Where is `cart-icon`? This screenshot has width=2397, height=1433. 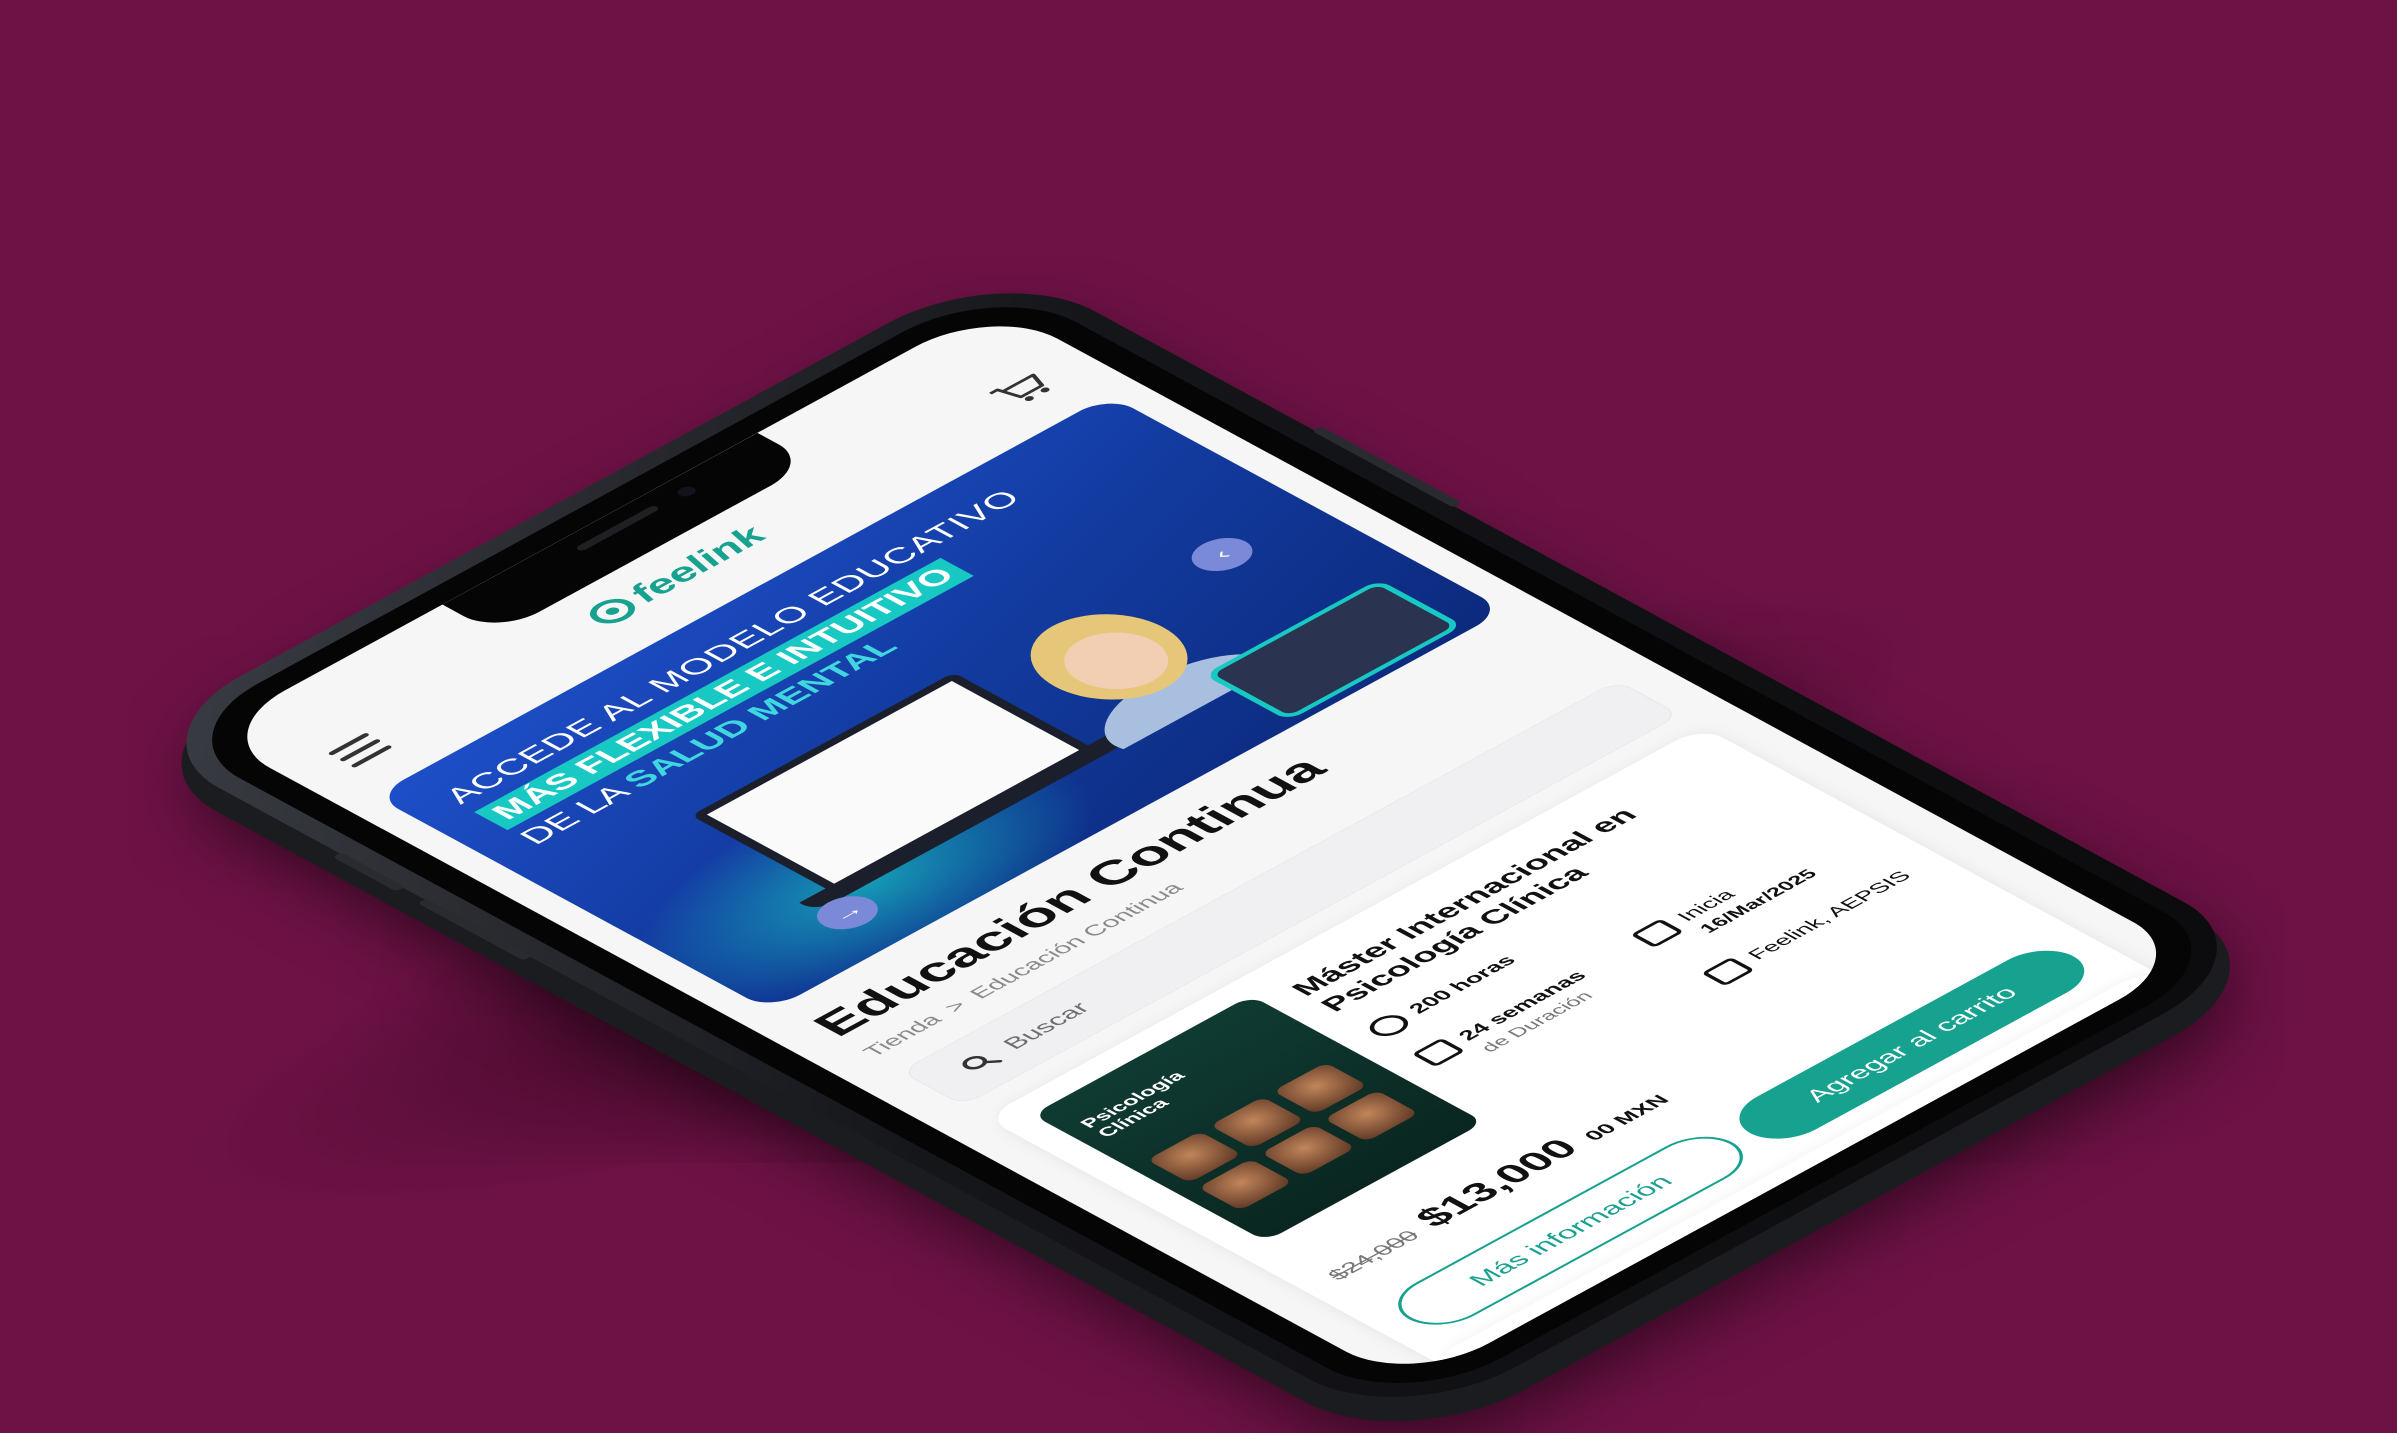 cart-icon is located at coordinates (1022, 390).